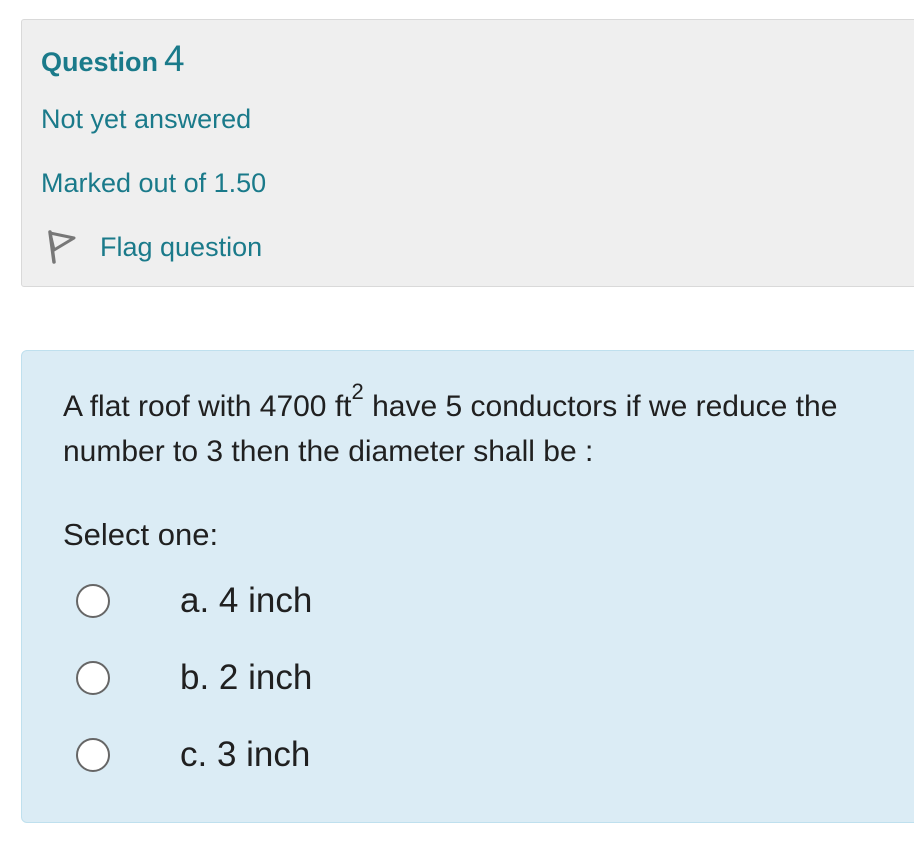  I want to click on flag-question-label: Flag question, so click(181, 246).